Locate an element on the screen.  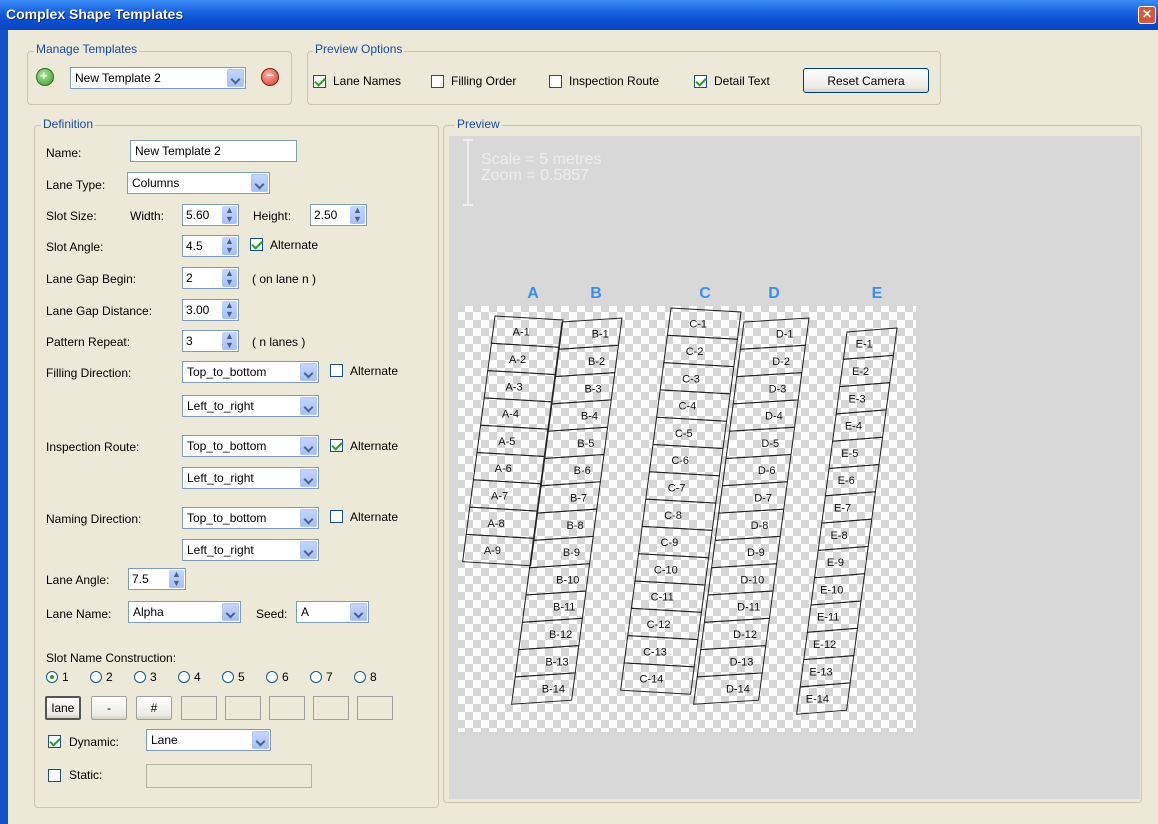
slot-label-E-6: E-6 is located at coordinates (846, 481).